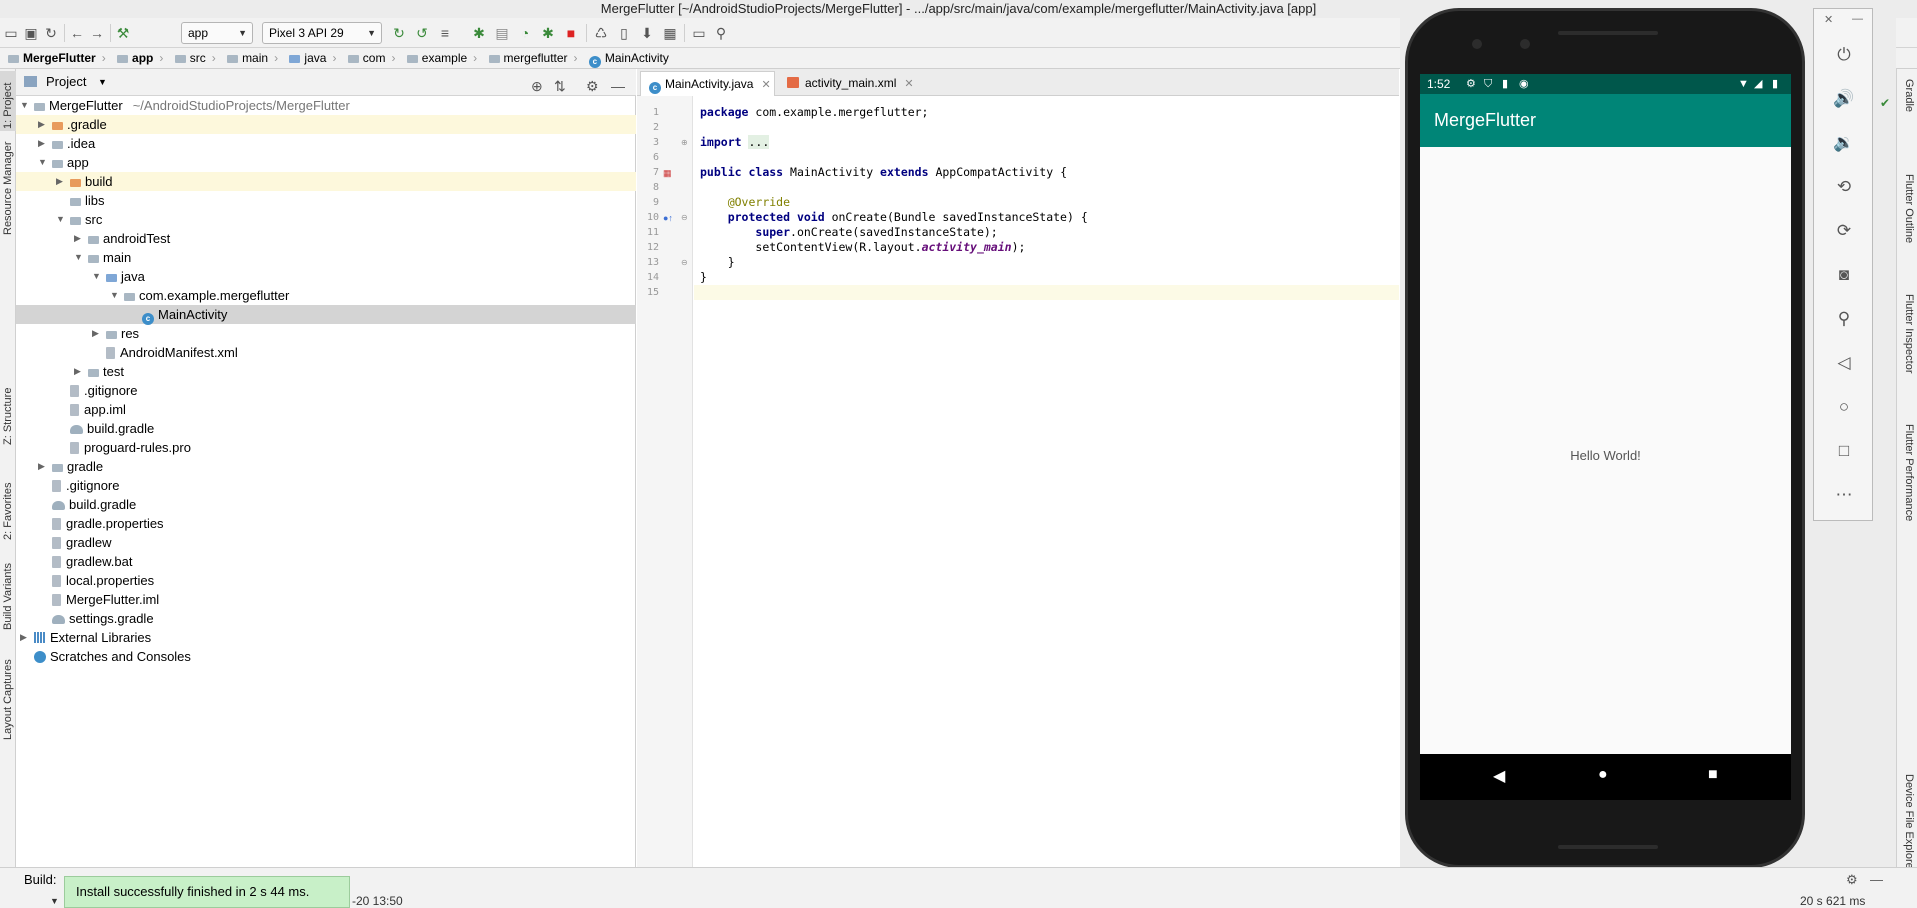  What do you see at coordinates (326, 542) in the screenshot?
I see `tree-item: gradlew` at bounding box center [326, 542].